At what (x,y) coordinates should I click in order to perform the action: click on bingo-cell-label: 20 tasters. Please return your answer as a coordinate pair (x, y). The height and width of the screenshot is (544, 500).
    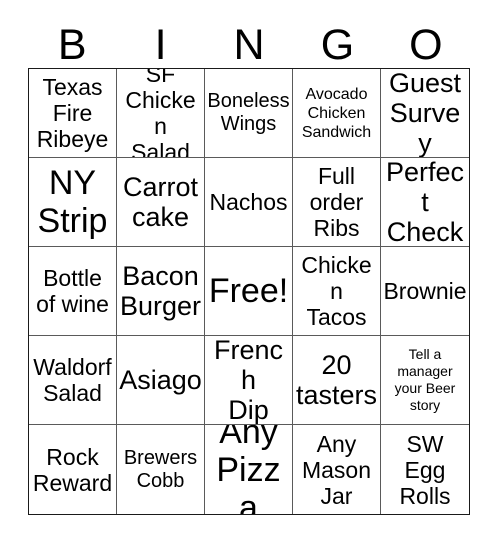
    Looking at the image, I should click on (336, 380).